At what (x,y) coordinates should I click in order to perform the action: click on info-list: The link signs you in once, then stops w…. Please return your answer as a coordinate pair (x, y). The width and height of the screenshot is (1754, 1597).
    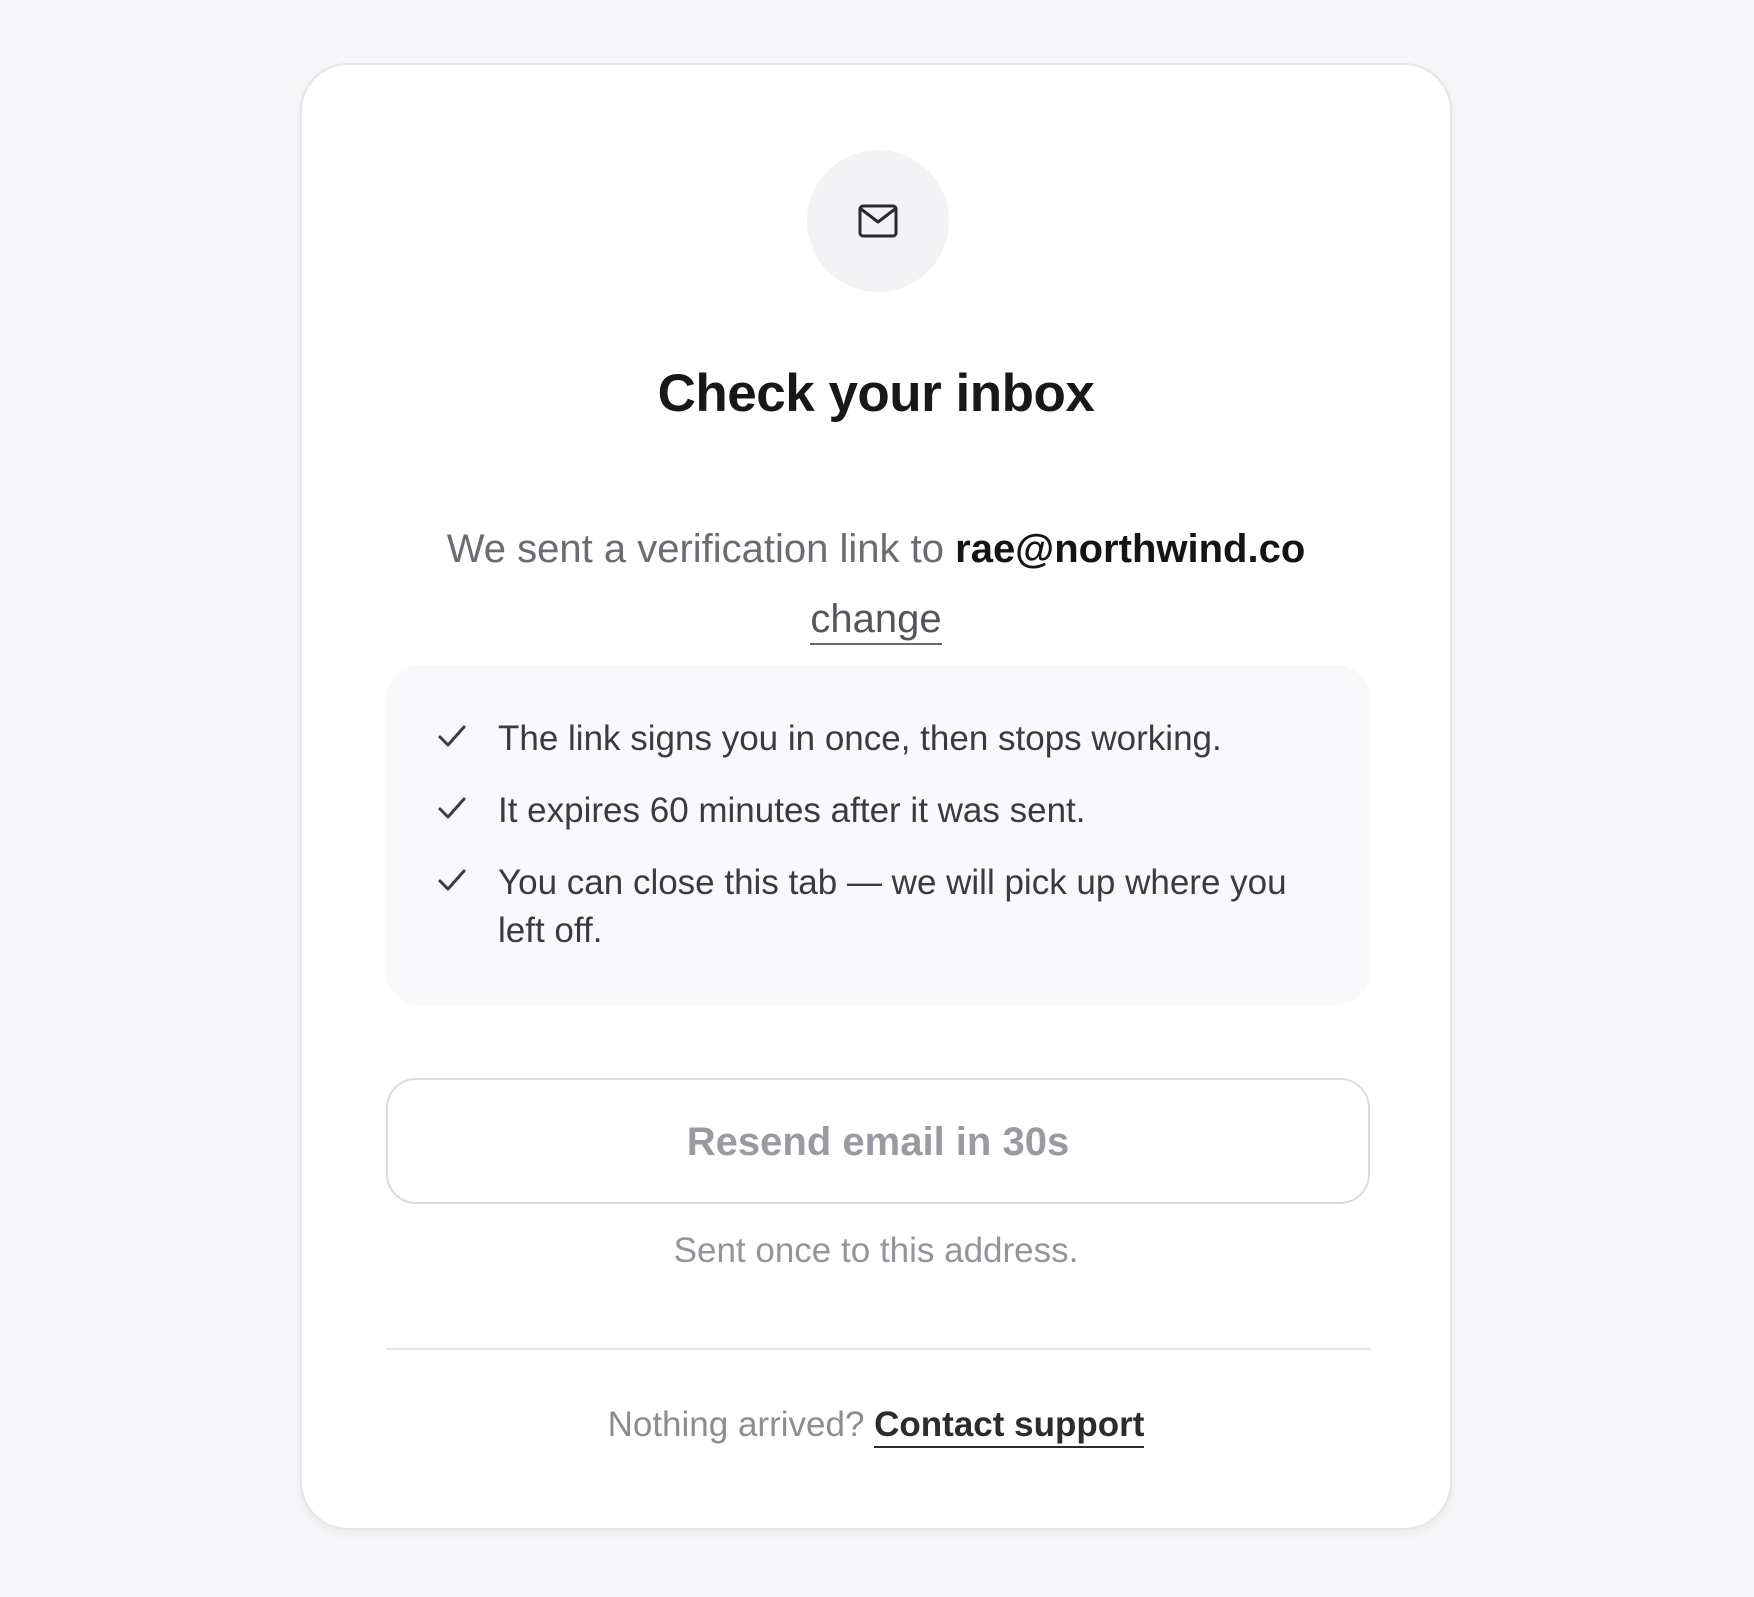
    Looking at the image, I should click on (878, 835).